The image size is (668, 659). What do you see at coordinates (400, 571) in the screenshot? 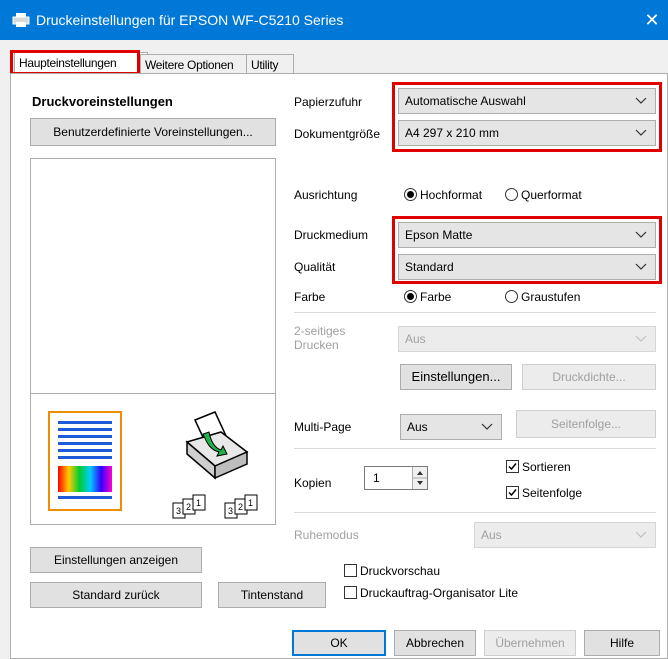
I see `print-preview-label: Druckvorschau` at bounding box center [400, 571].